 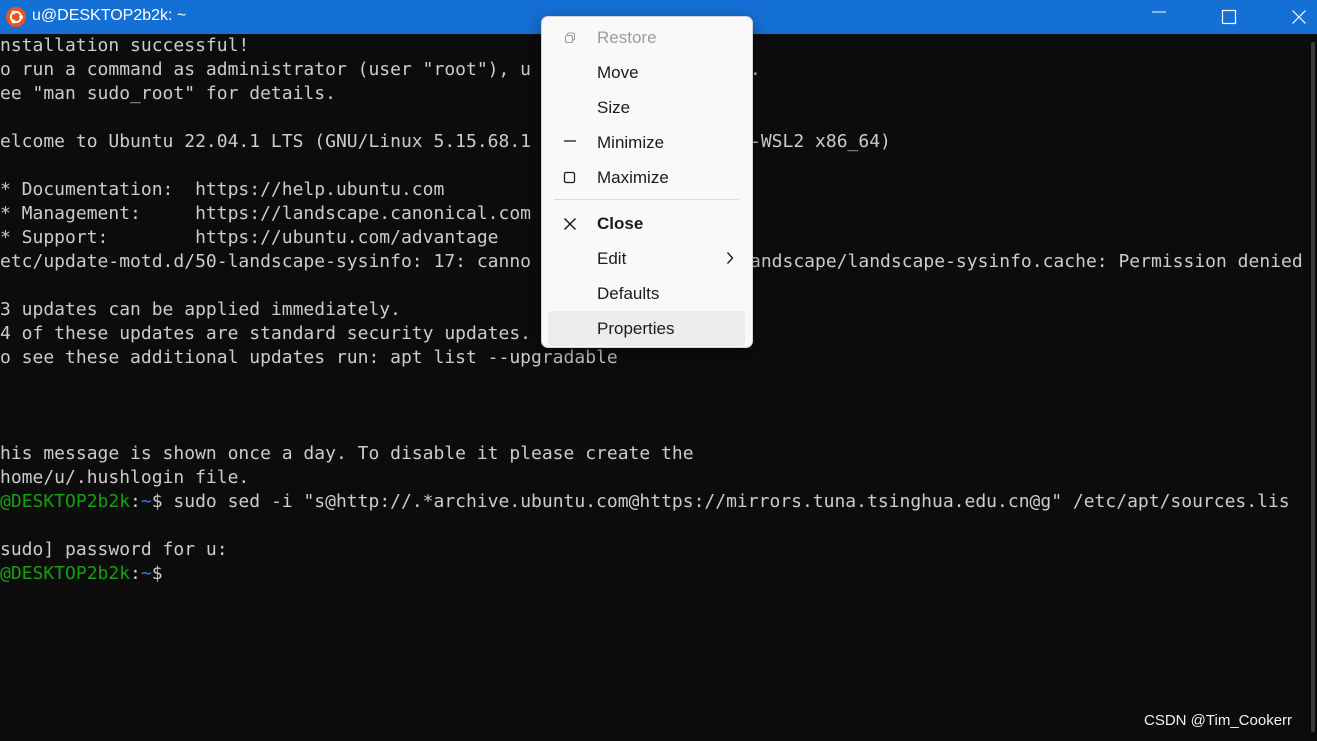 I want to click on menu-item-defaults: Defaults, so click(x=646, y=293).